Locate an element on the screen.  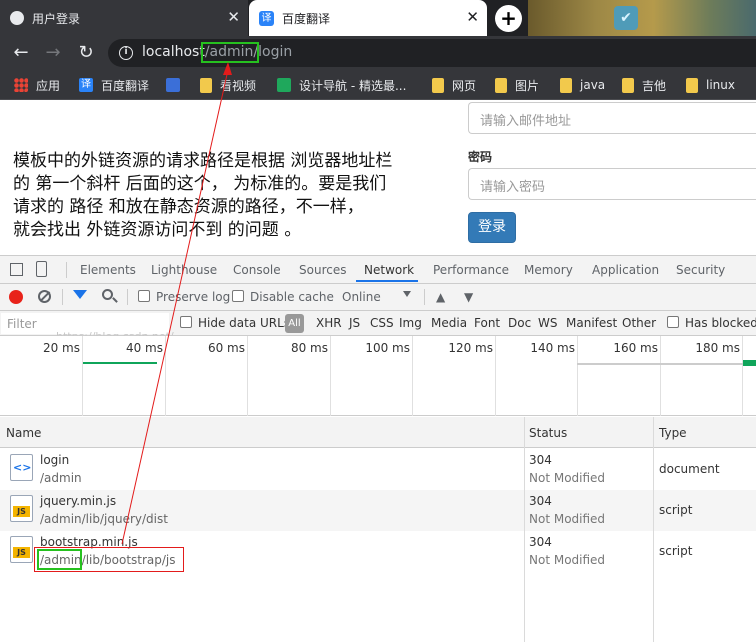
bookmark-java: java is located at coordinates (582, 85).